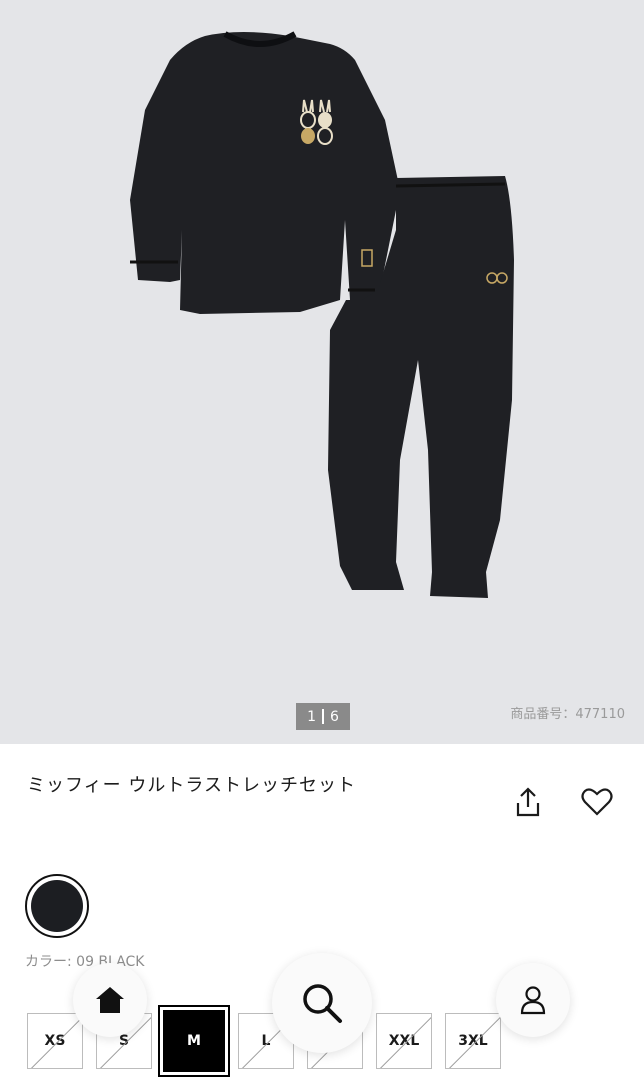  What do you see at coordinates (311, 716) in the screenshot?
I see `pager-current: 1` at bounding box center [311, 716].